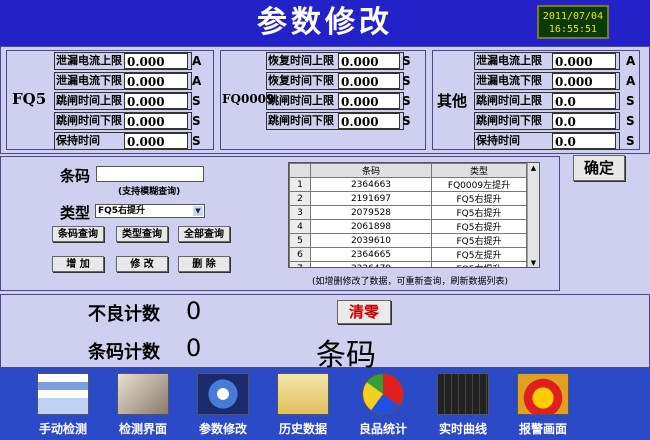  What do you see at coordinates (301, 60) in the screenshot?
I see `param-label: 恢复时间上限` at bounding box center [301, 60].